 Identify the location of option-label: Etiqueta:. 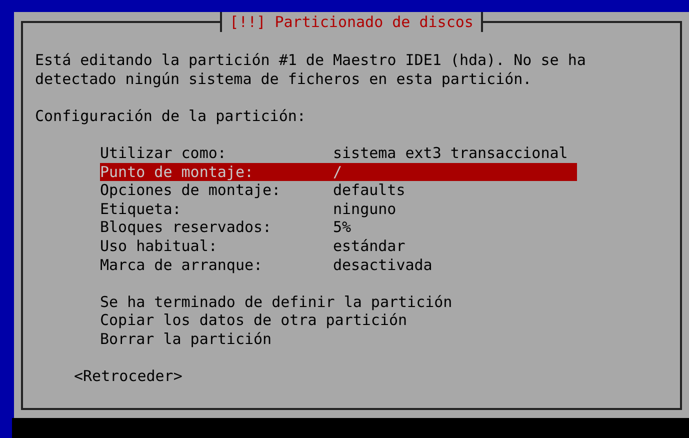
(141, 209).